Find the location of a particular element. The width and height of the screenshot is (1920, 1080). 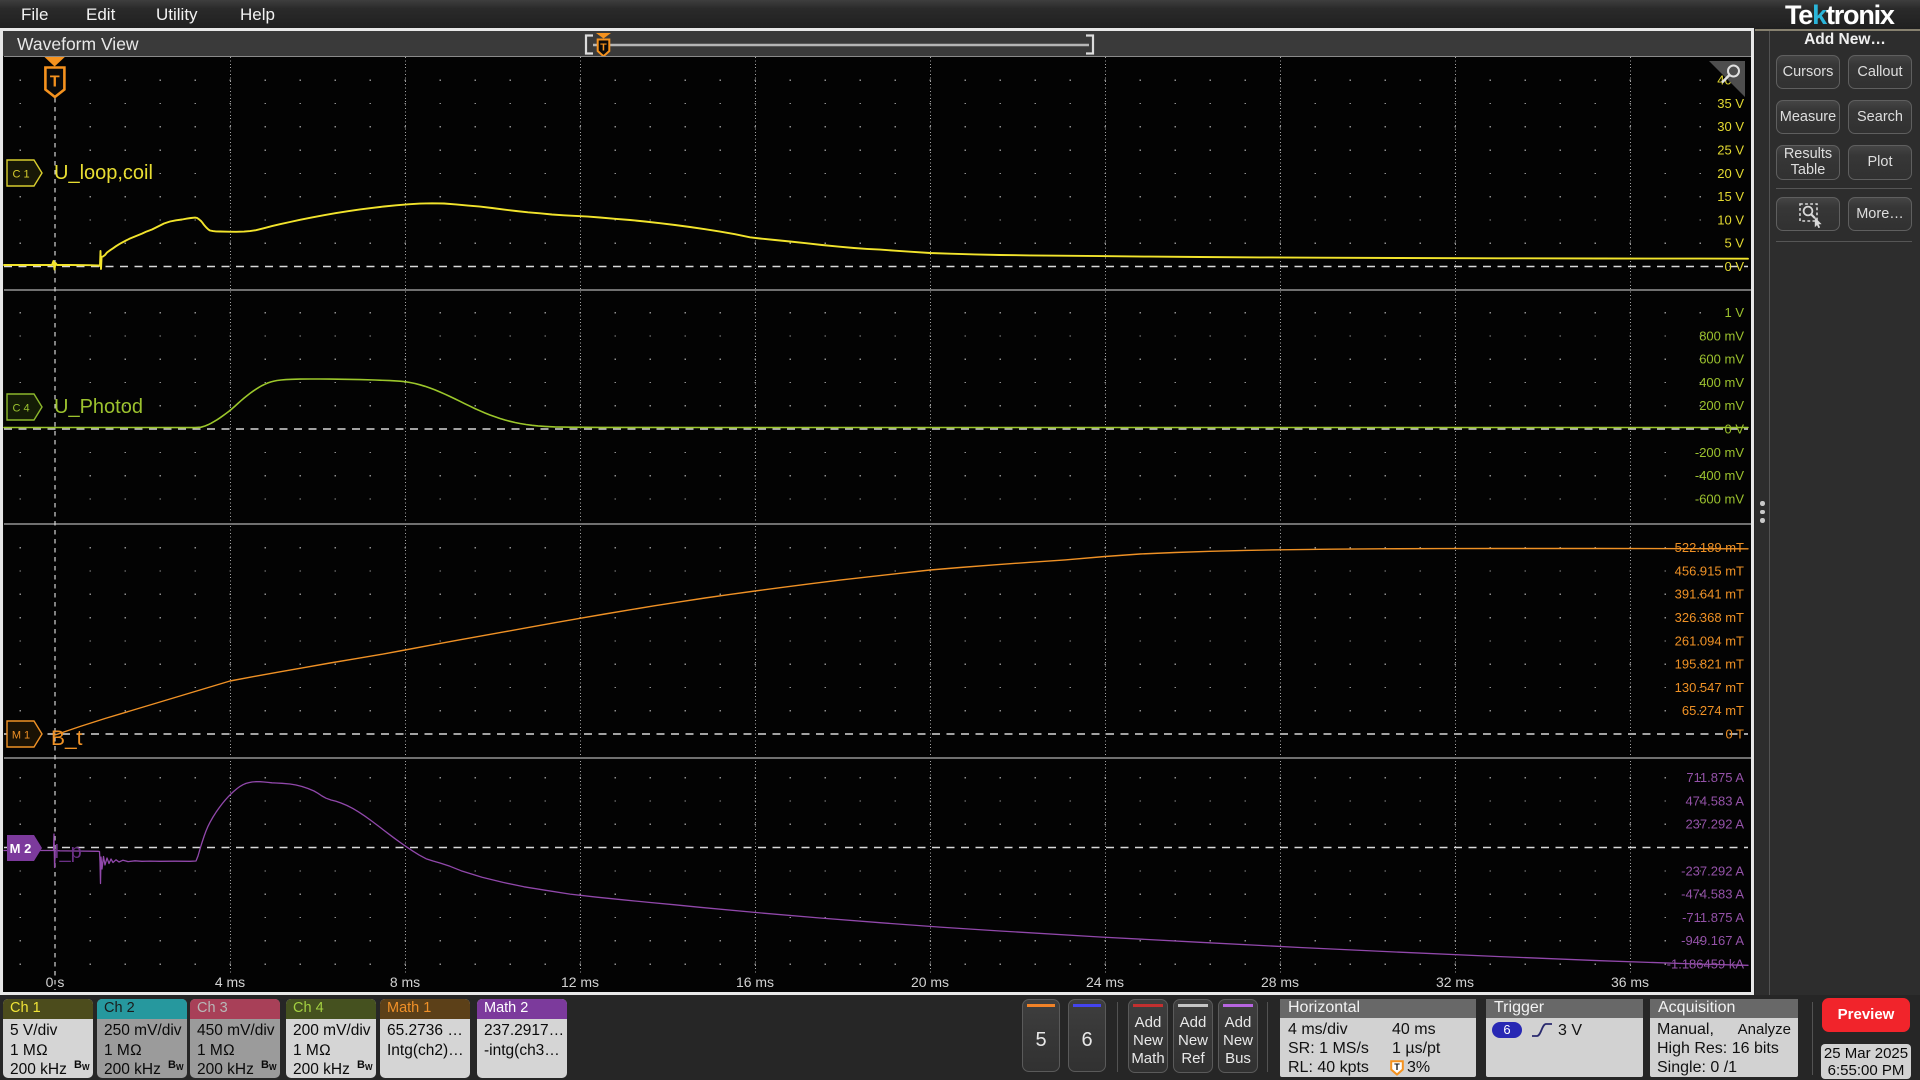

svg-text: 326.368 mT is located at coordinates (1709, 617).